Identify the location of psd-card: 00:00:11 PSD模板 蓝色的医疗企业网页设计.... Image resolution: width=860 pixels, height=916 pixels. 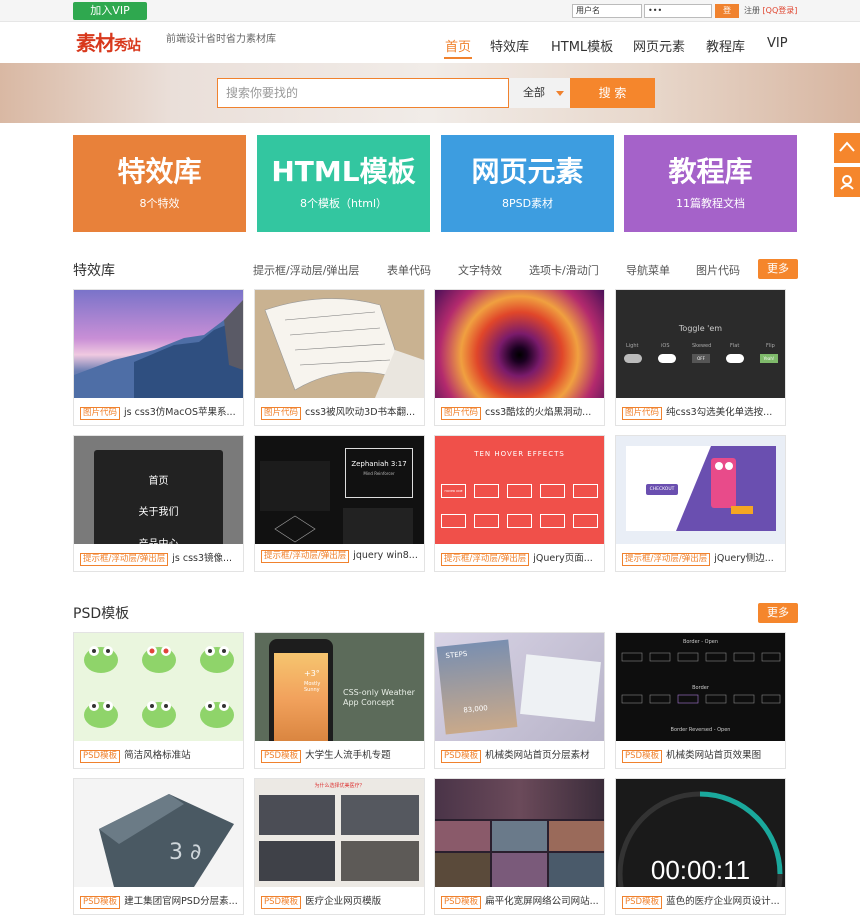
(700, 846).